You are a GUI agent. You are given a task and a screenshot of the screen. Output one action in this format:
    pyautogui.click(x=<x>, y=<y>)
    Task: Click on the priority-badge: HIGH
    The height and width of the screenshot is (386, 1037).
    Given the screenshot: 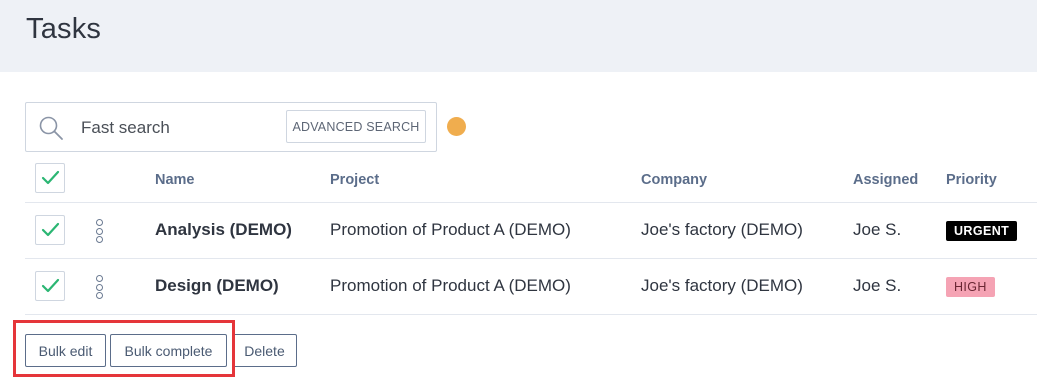 What is the action you would take?
    pyautogui.click(x=970, y=287)
    